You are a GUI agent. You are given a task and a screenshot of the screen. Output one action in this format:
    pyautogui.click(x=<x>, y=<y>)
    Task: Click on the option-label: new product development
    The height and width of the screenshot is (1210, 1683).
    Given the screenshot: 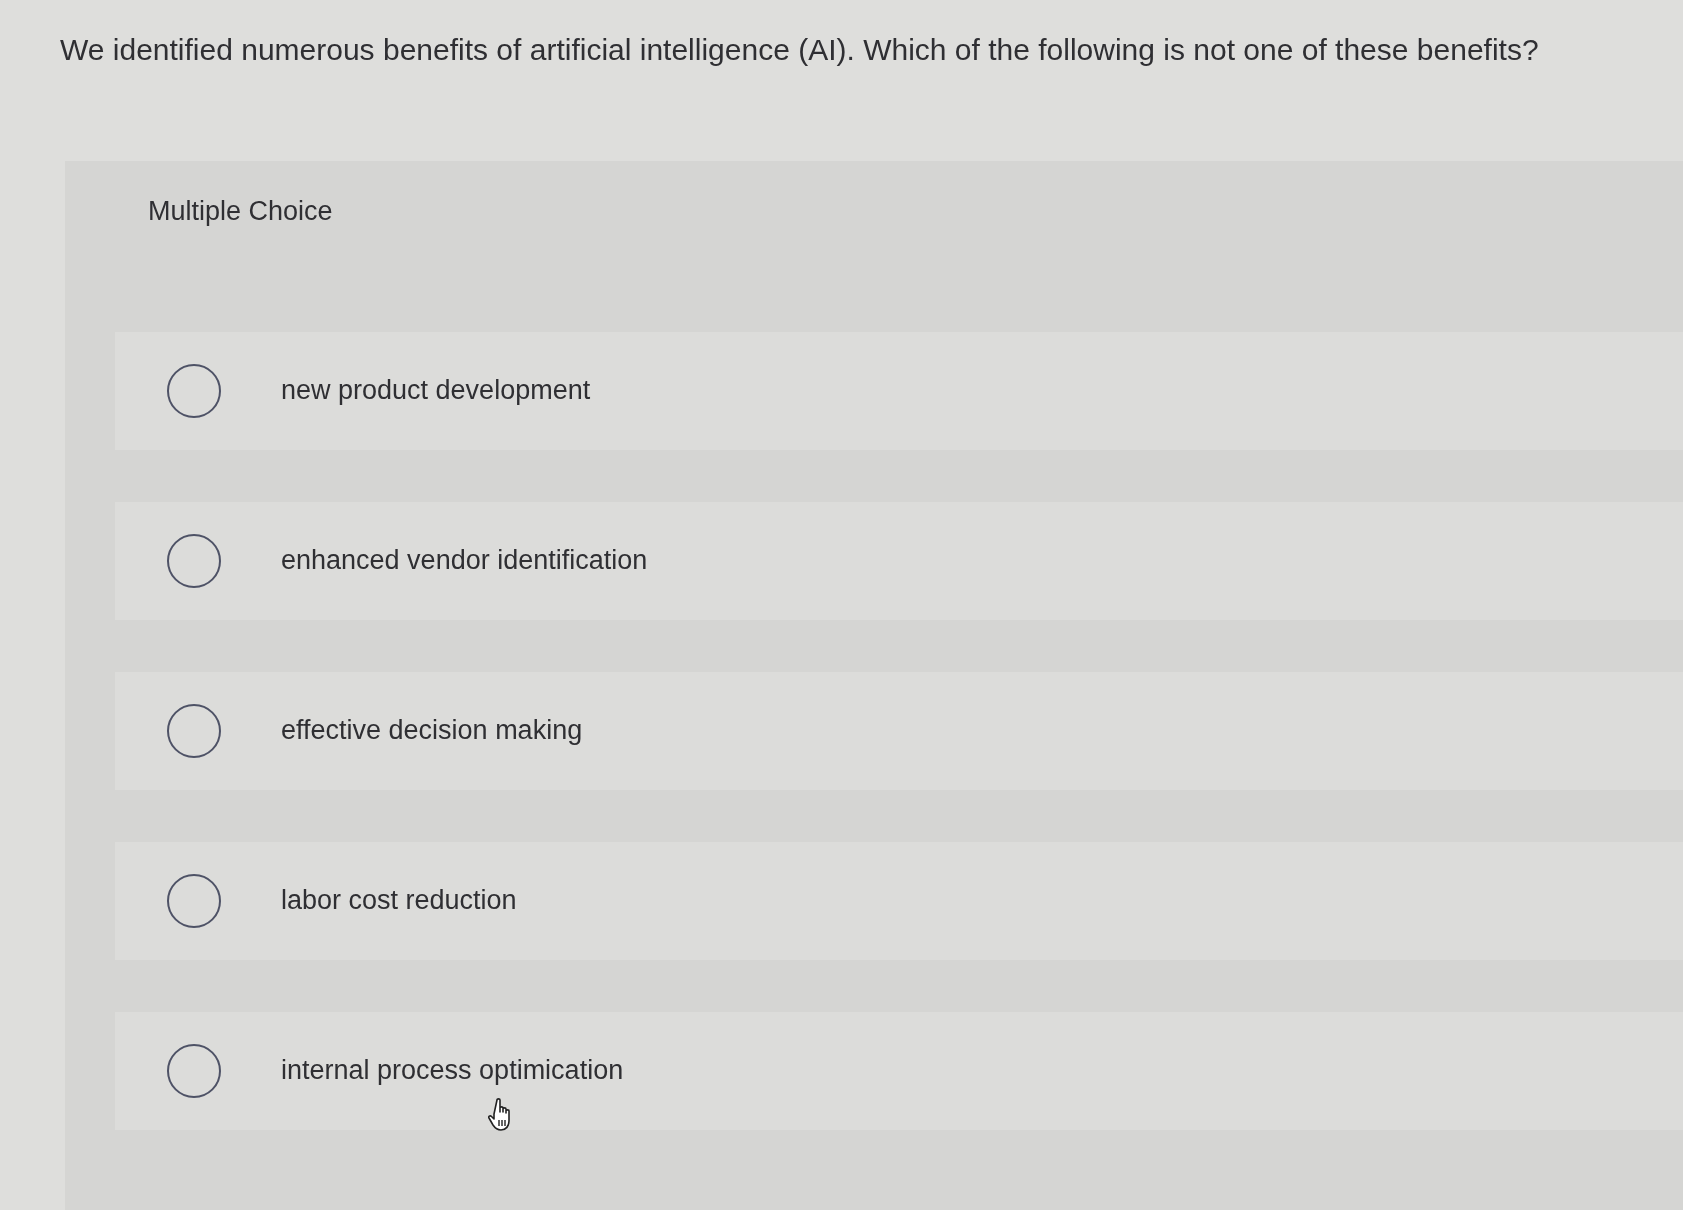 What is the action you would take?
    pyautogui.click(x=436, y=390)
    